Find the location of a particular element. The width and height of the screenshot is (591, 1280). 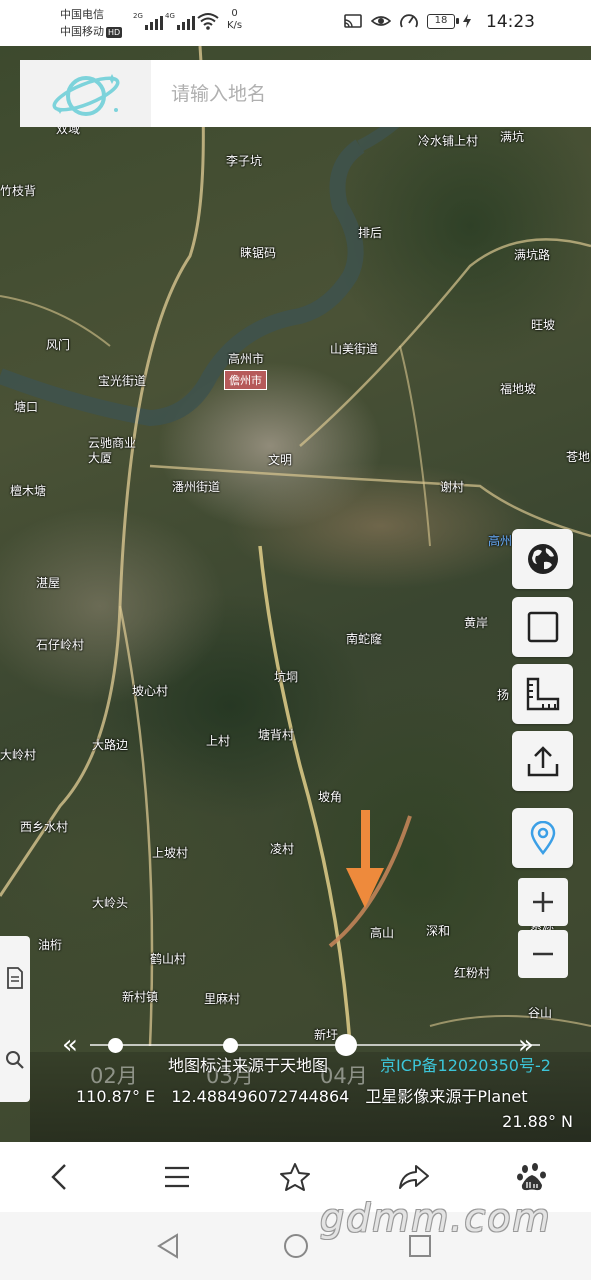

place-label: 李子坑 is located at coordinates (244, 161).